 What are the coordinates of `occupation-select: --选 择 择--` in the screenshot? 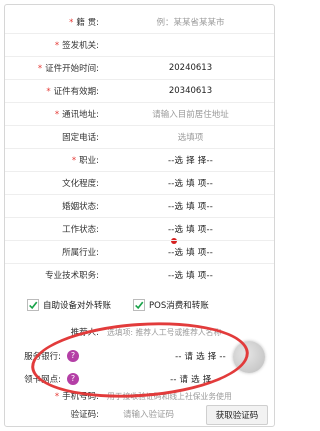 It's located at (190, 160).